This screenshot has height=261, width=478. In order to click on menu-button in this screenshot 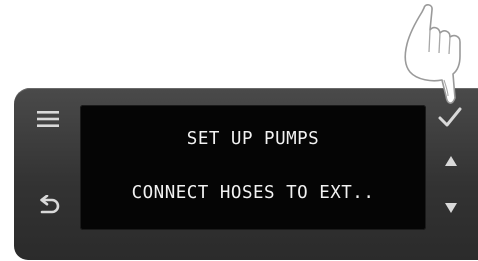, I will do `click(48, 119)`.